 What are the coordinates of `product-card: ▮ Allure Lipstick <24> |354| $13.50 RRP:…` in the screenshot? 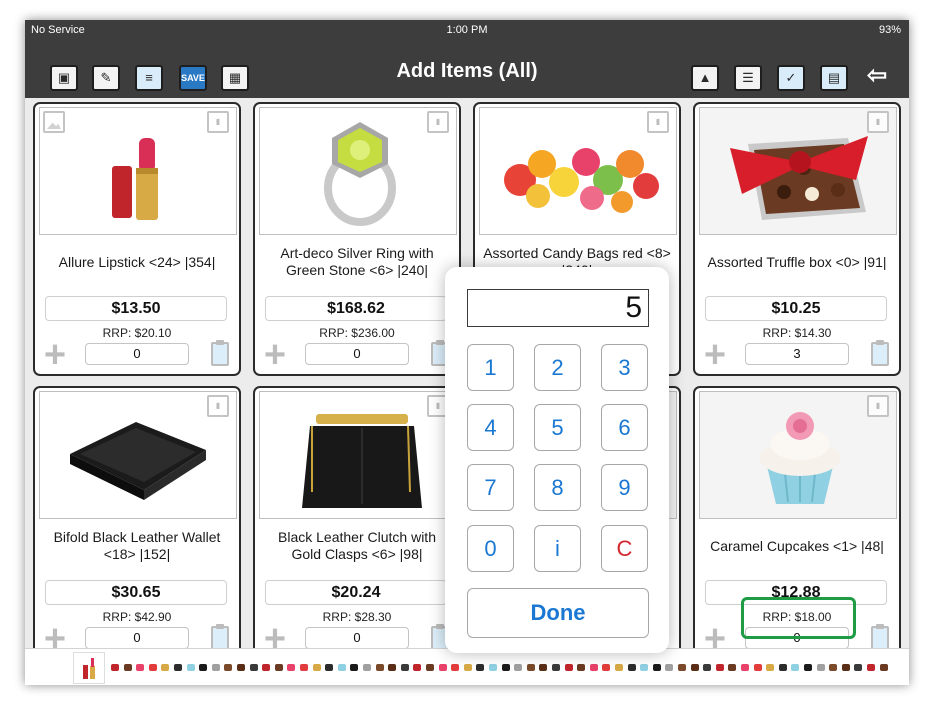 It's located at (137, 239).